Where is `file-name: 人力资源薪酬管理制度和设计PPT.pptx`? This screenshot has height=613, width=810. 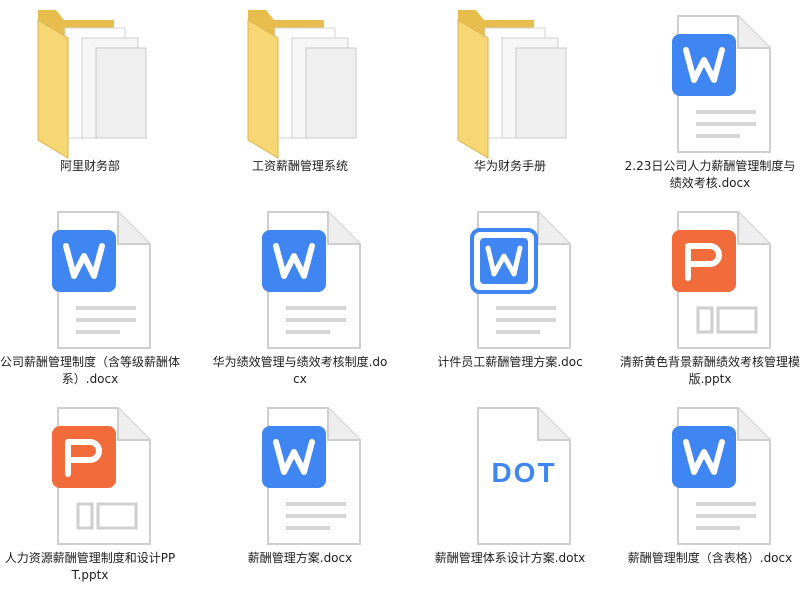 file-name: 人力资源薪酬管理制度和设计PPT.pptx is located at coordinates (90, 567).